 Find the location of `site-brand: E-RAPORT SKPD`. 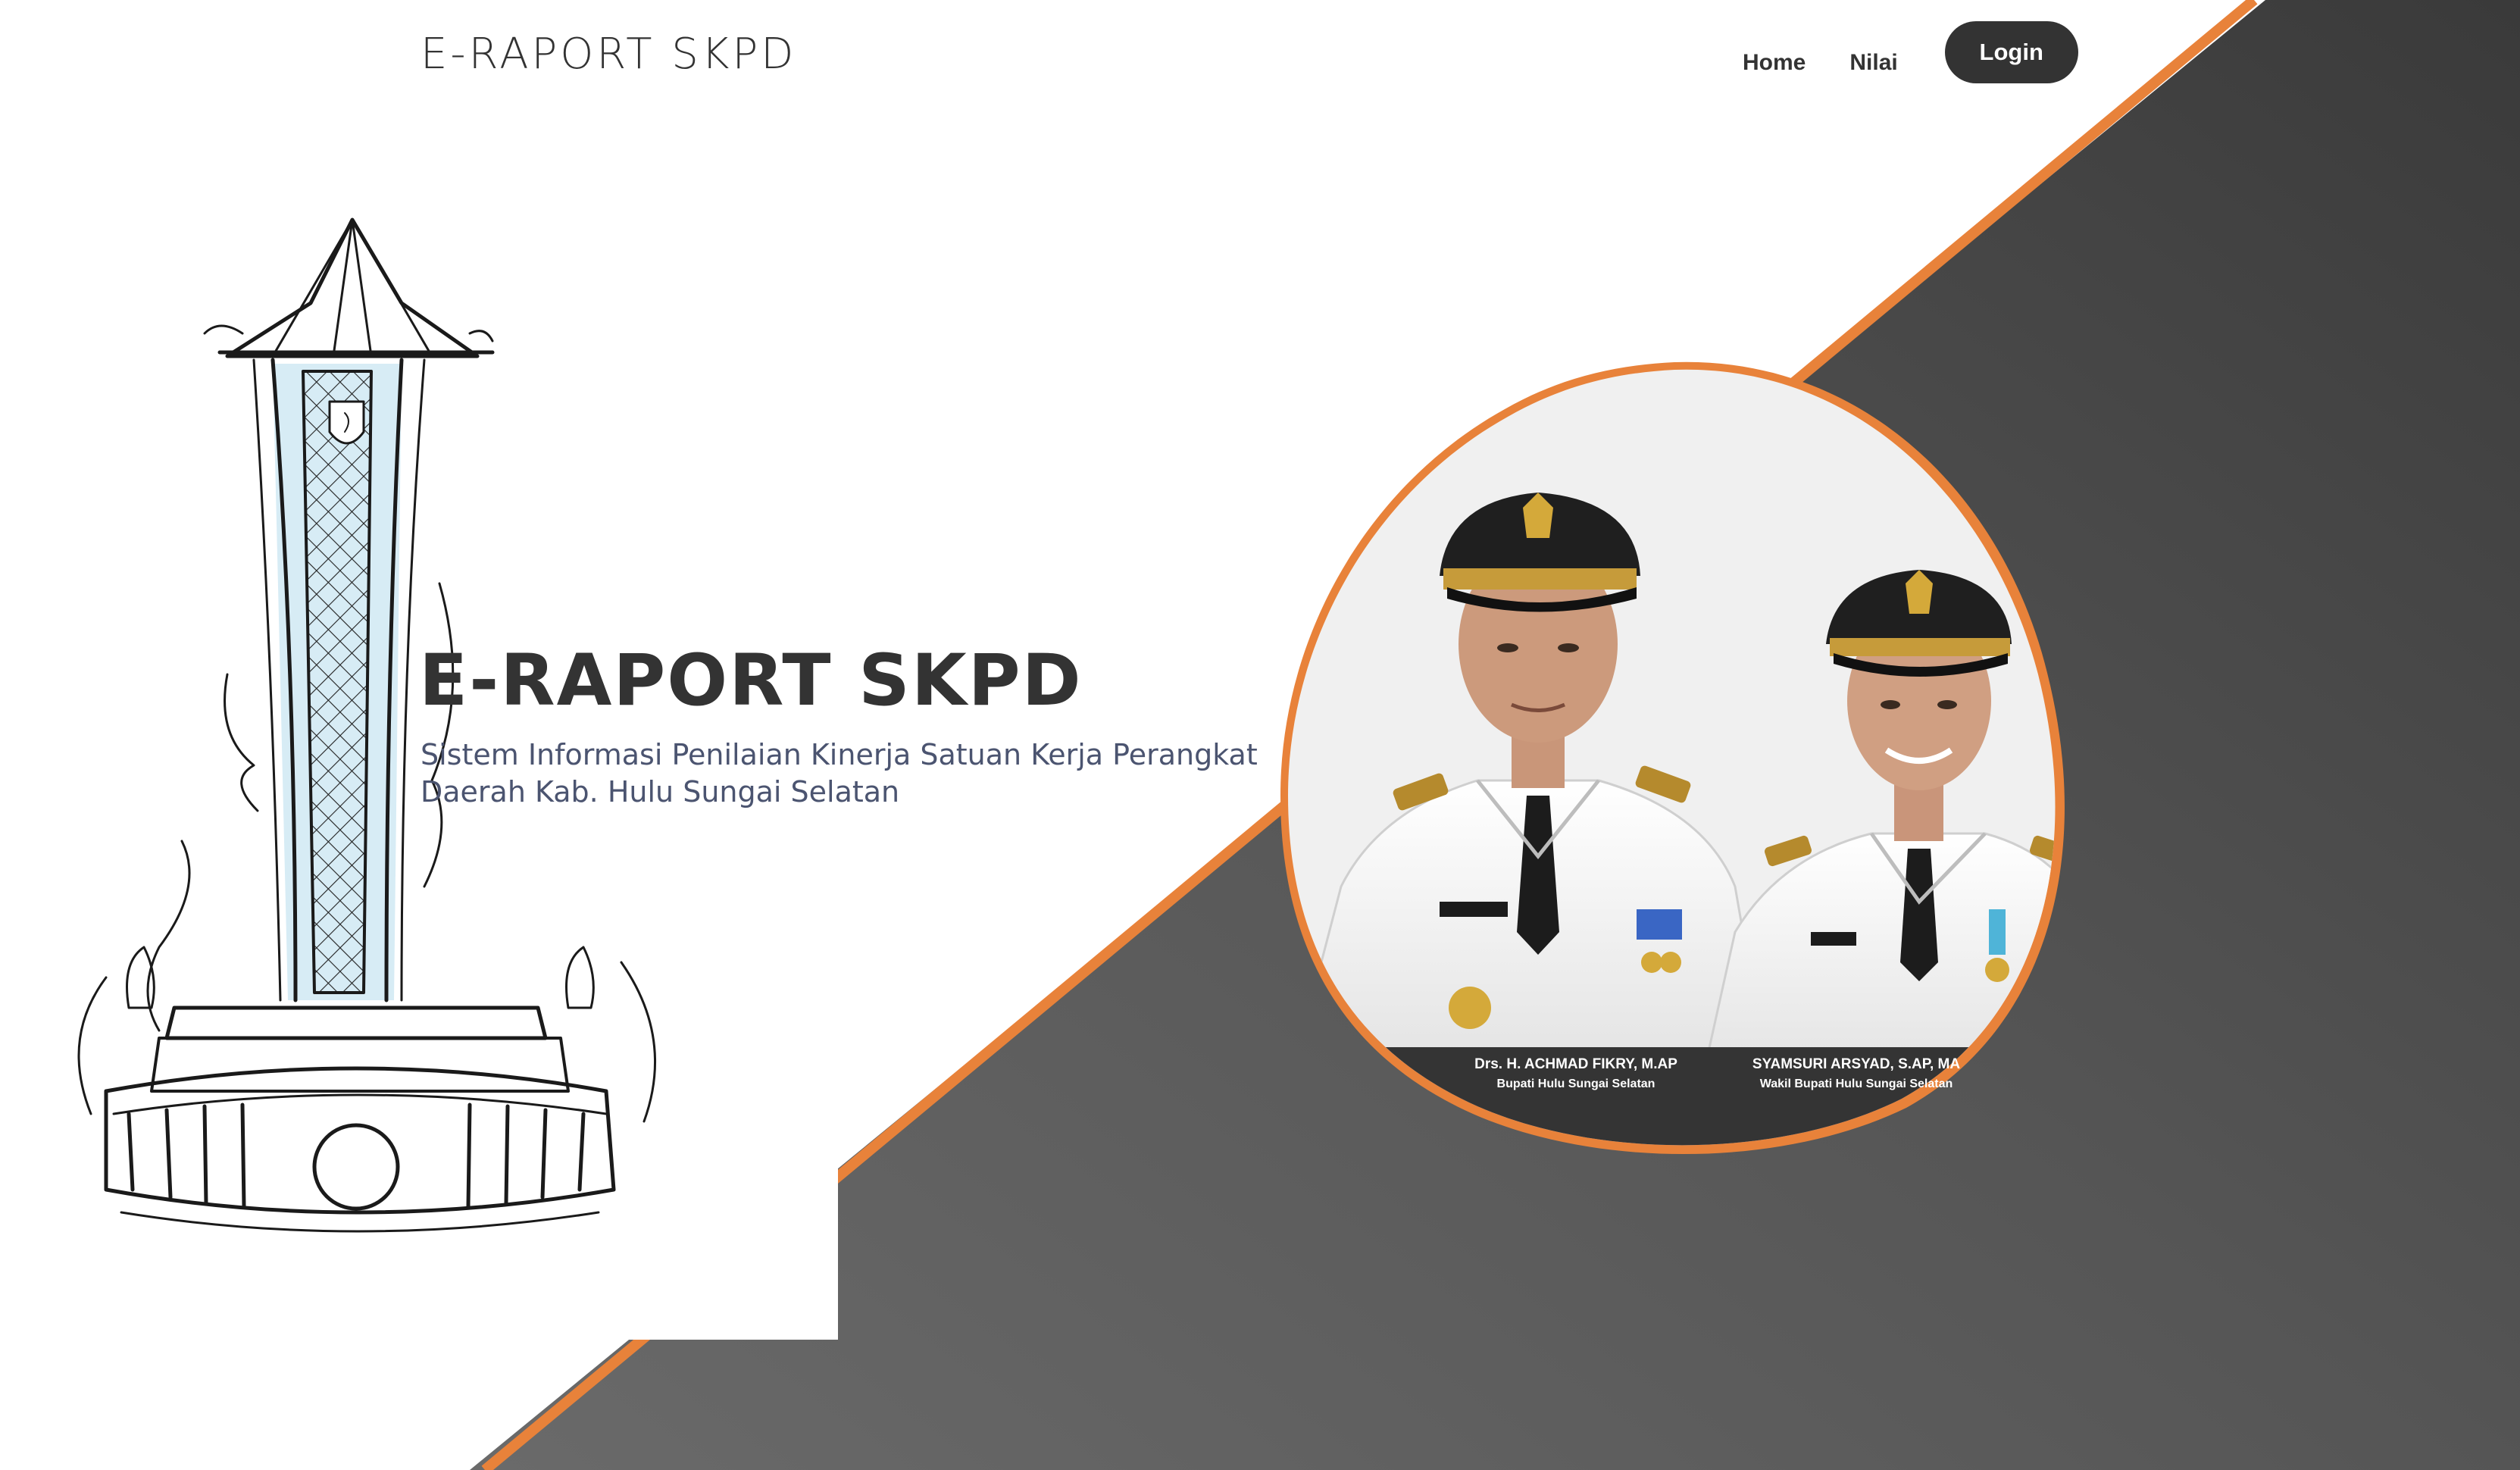

site-brand: E-RAPORT SKPD is located at coordinates (608, 54).